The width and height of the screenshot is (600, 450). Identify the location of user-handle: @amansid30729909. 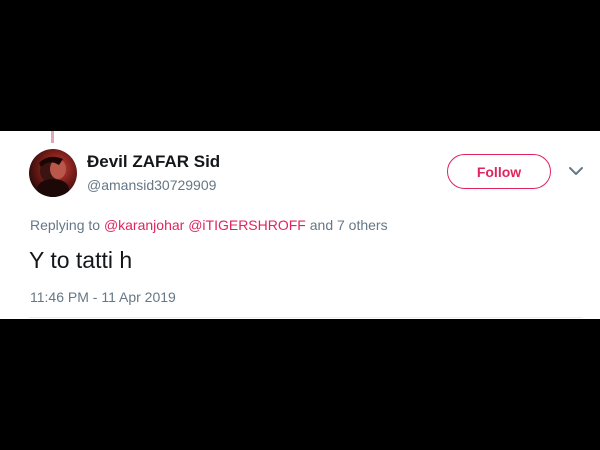
(151, 185).